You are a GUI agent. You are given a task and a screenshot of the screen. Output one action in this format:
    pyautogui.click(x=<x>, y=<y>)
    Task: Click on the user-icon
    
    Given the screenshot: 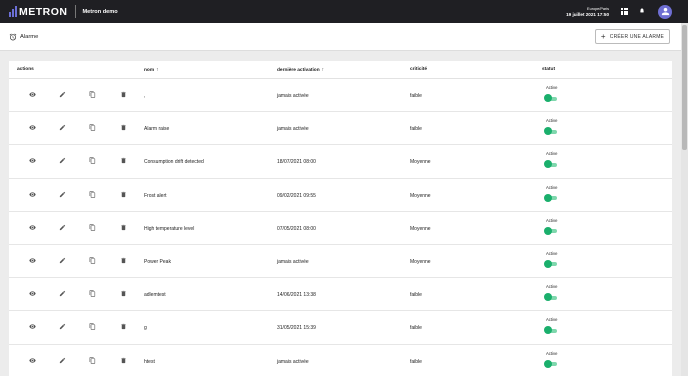 What is the action you would take?
    pyautogui.click(x=665, y=11)
    